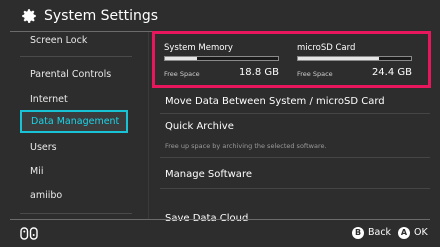 The height and width of the screenshot is (247, 440). I want to click on microsd-free-space-value: 24.4 GB, so click(391, 72).